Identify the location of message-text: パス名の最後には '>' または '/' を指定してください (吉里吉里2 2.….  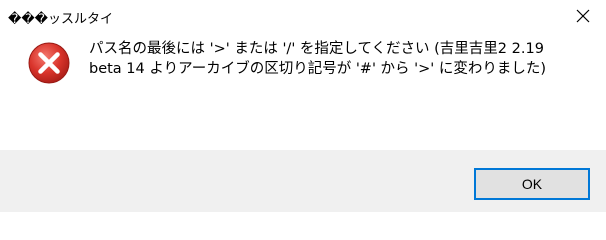
(339, 59).